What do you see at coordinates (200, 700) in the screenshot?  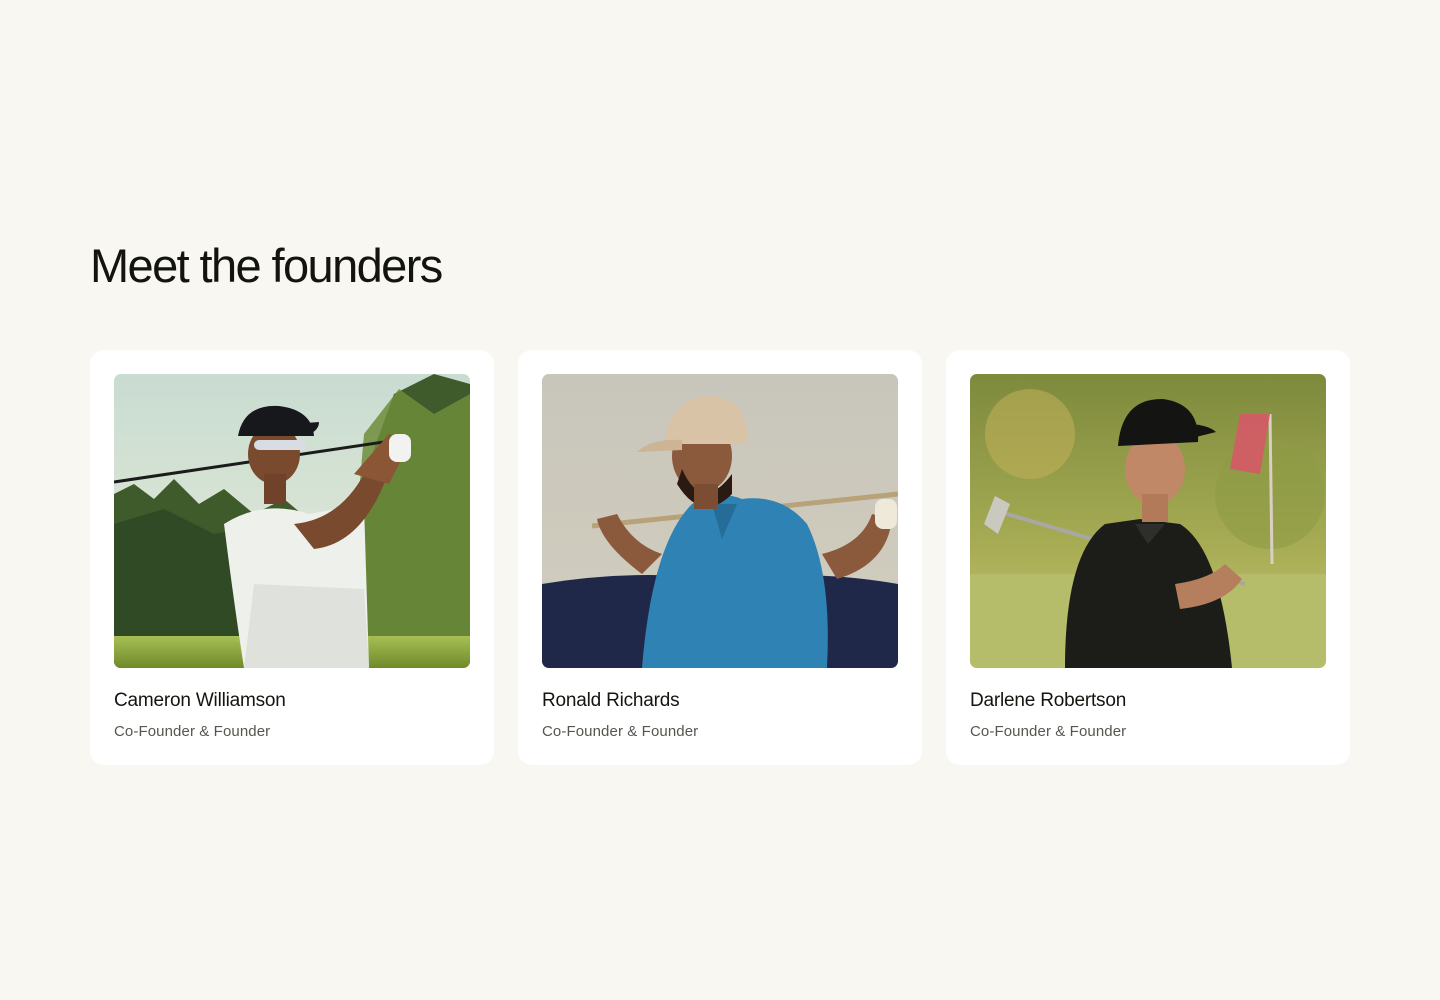 I see `founder-name: Cameron Williamson` at bounding box center [200, 700].